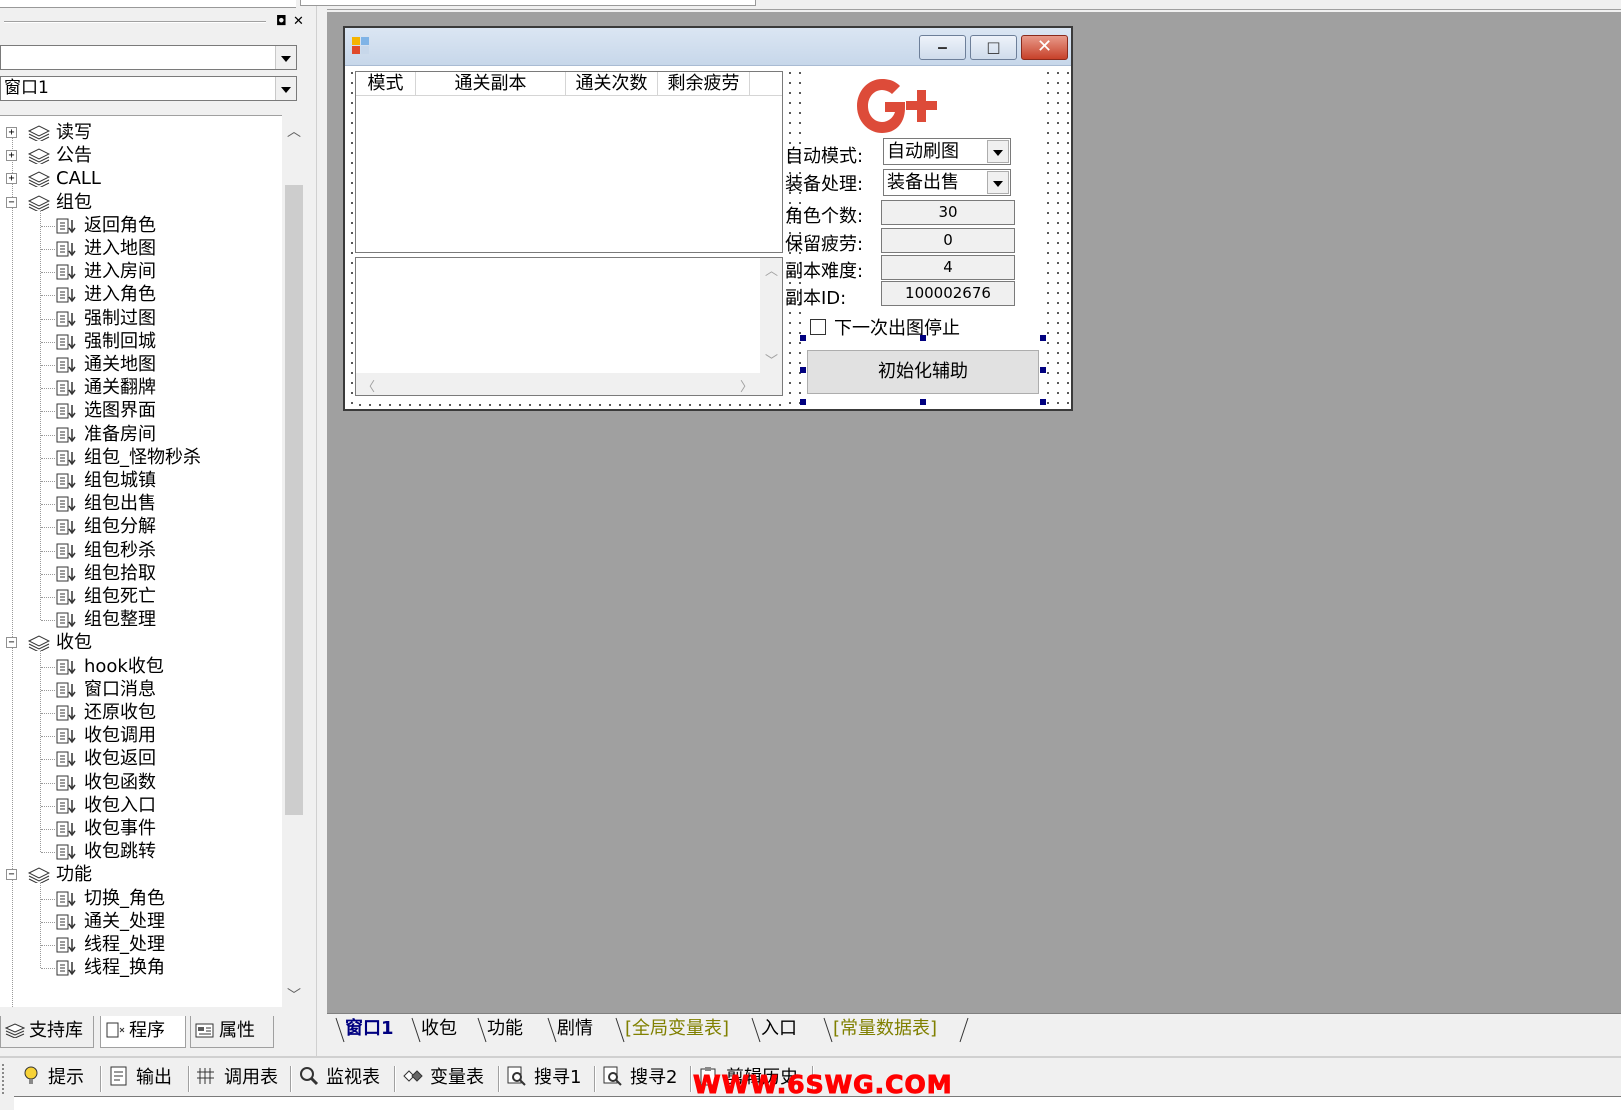  I want to click on tree-item-label: 组包整理, so click(120, 620).